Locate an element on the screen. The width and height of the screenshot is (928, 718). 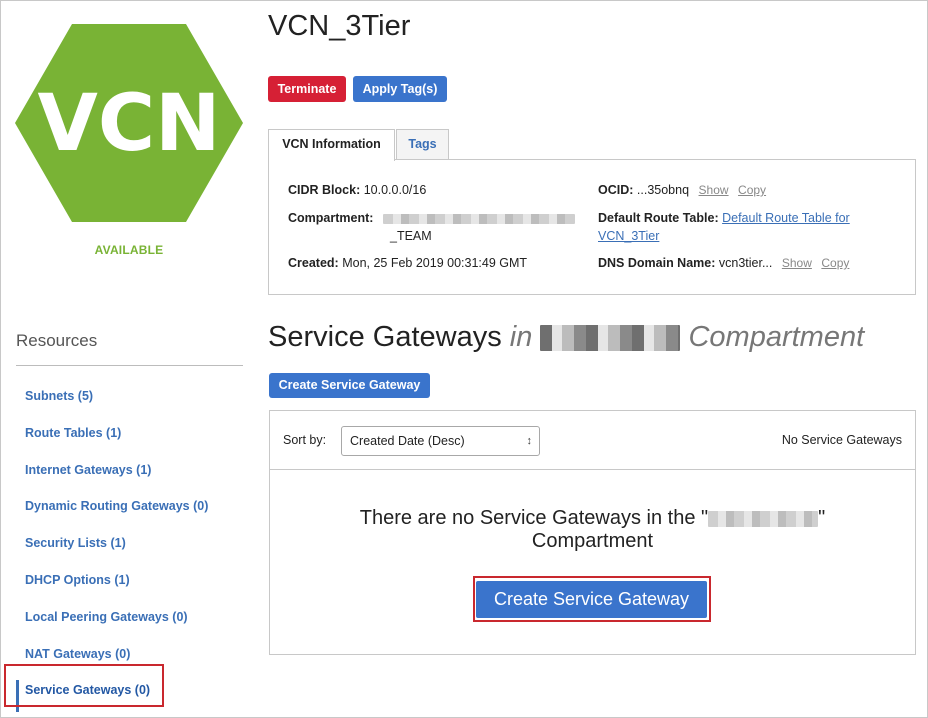
empty-state-compartment-redacted is located at coordinates (763, 518).